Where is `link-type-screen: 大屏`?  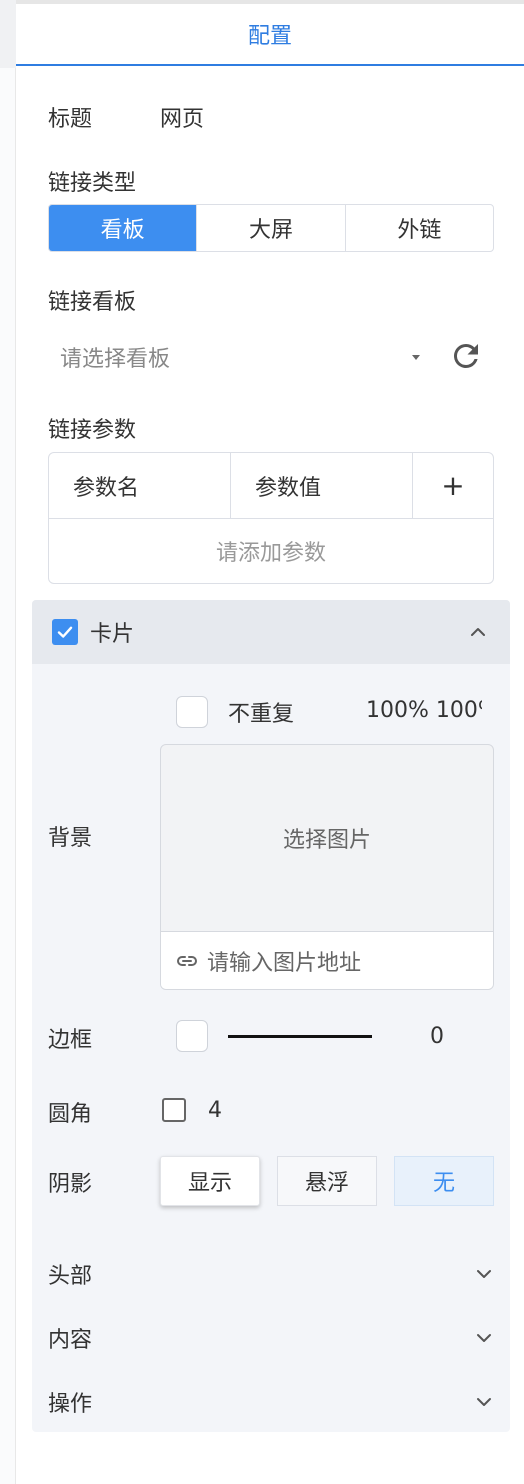
link-type-screen: 大屏 is located at coordinates (271, 228).